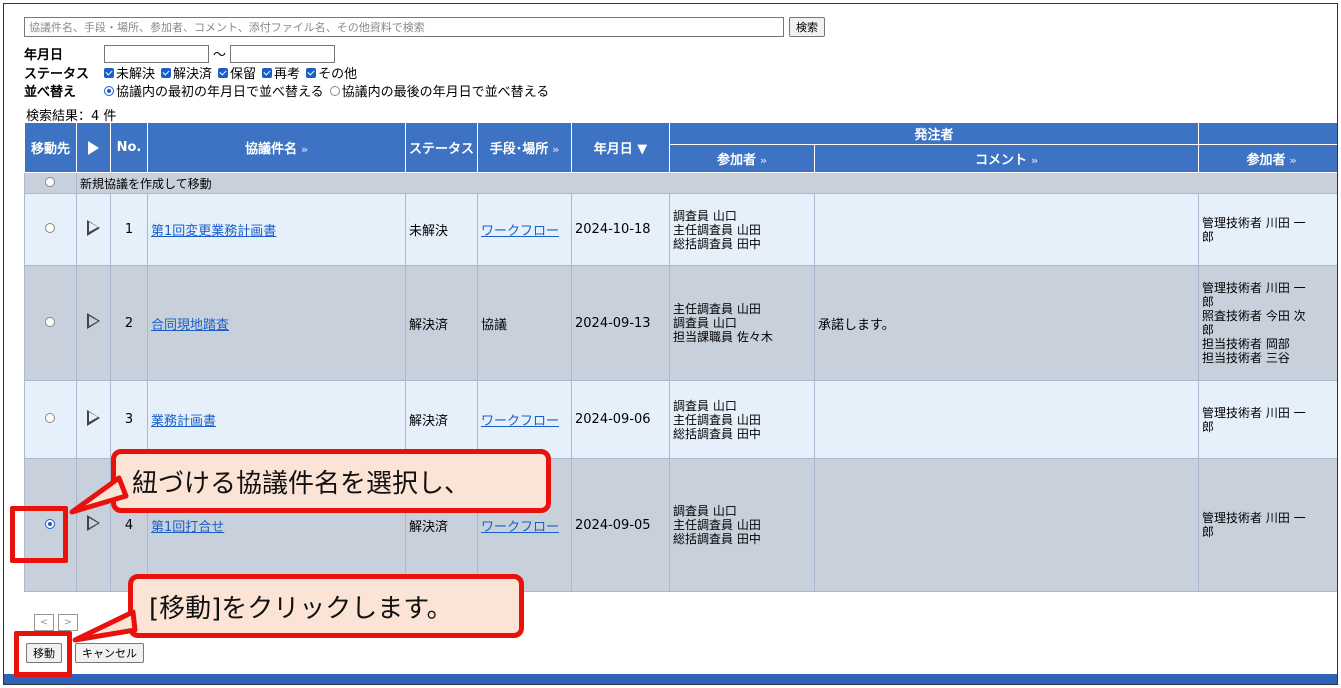 The width and height of the screenshot is (1341, 688). What do you see at coordinates (44, 622) in the screenshot?
I see `prev-page-button: <` at bounding box center [44, 622].